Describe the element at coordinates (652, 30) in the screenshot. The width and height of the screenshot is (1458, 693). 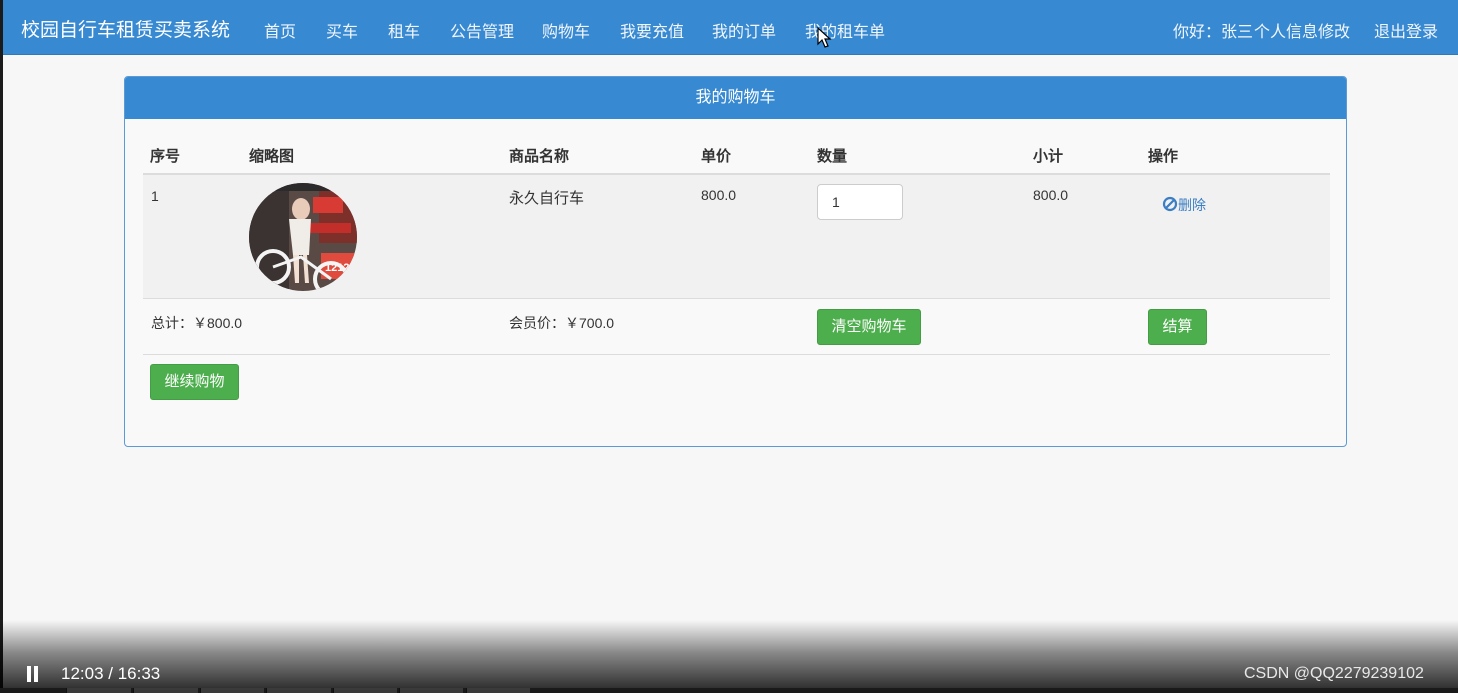
I see `nav-recharge: 我要充值` at that location.